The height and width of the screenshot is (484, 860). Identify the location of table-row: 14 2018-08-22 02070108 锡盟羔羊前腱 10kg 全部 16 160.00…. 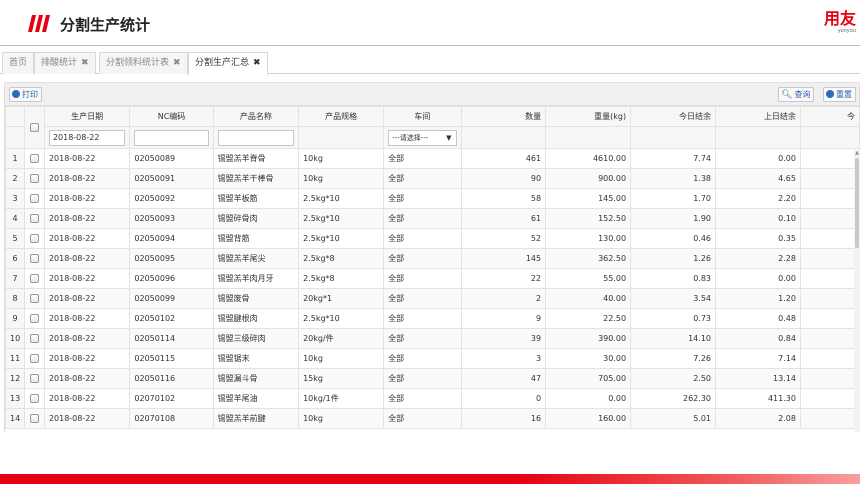
(432, 418).